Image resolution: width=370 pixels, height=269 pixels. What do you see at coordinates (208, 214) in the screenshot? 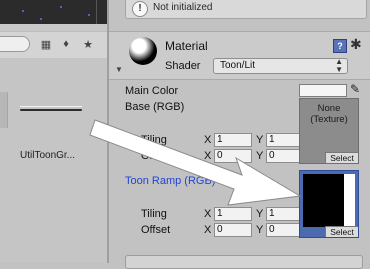
I see `ramp-tiling-x-label: X` at bounding box center [208, 214].